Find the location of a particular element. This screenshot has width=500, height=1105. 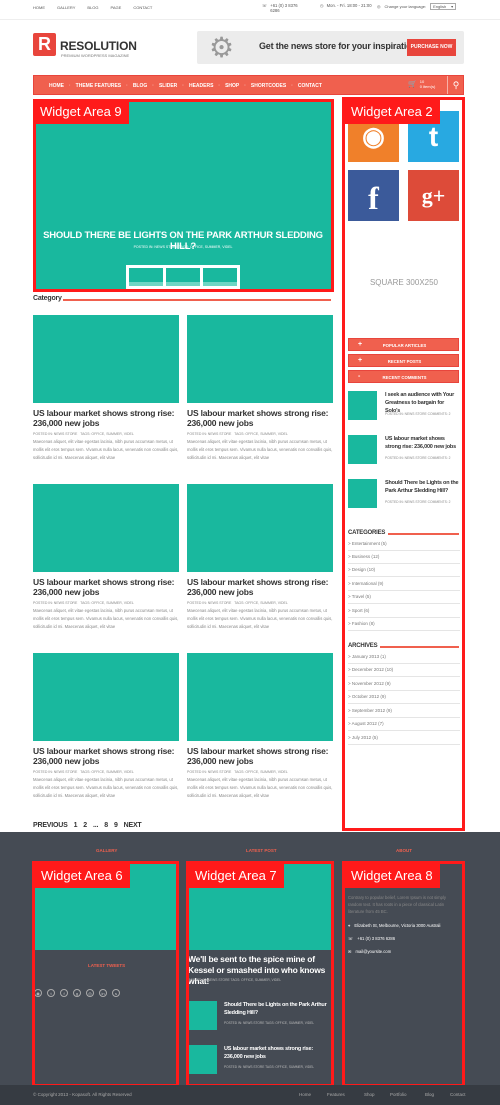

pagination-page-9: 9 is located at coordinates (116, 825).